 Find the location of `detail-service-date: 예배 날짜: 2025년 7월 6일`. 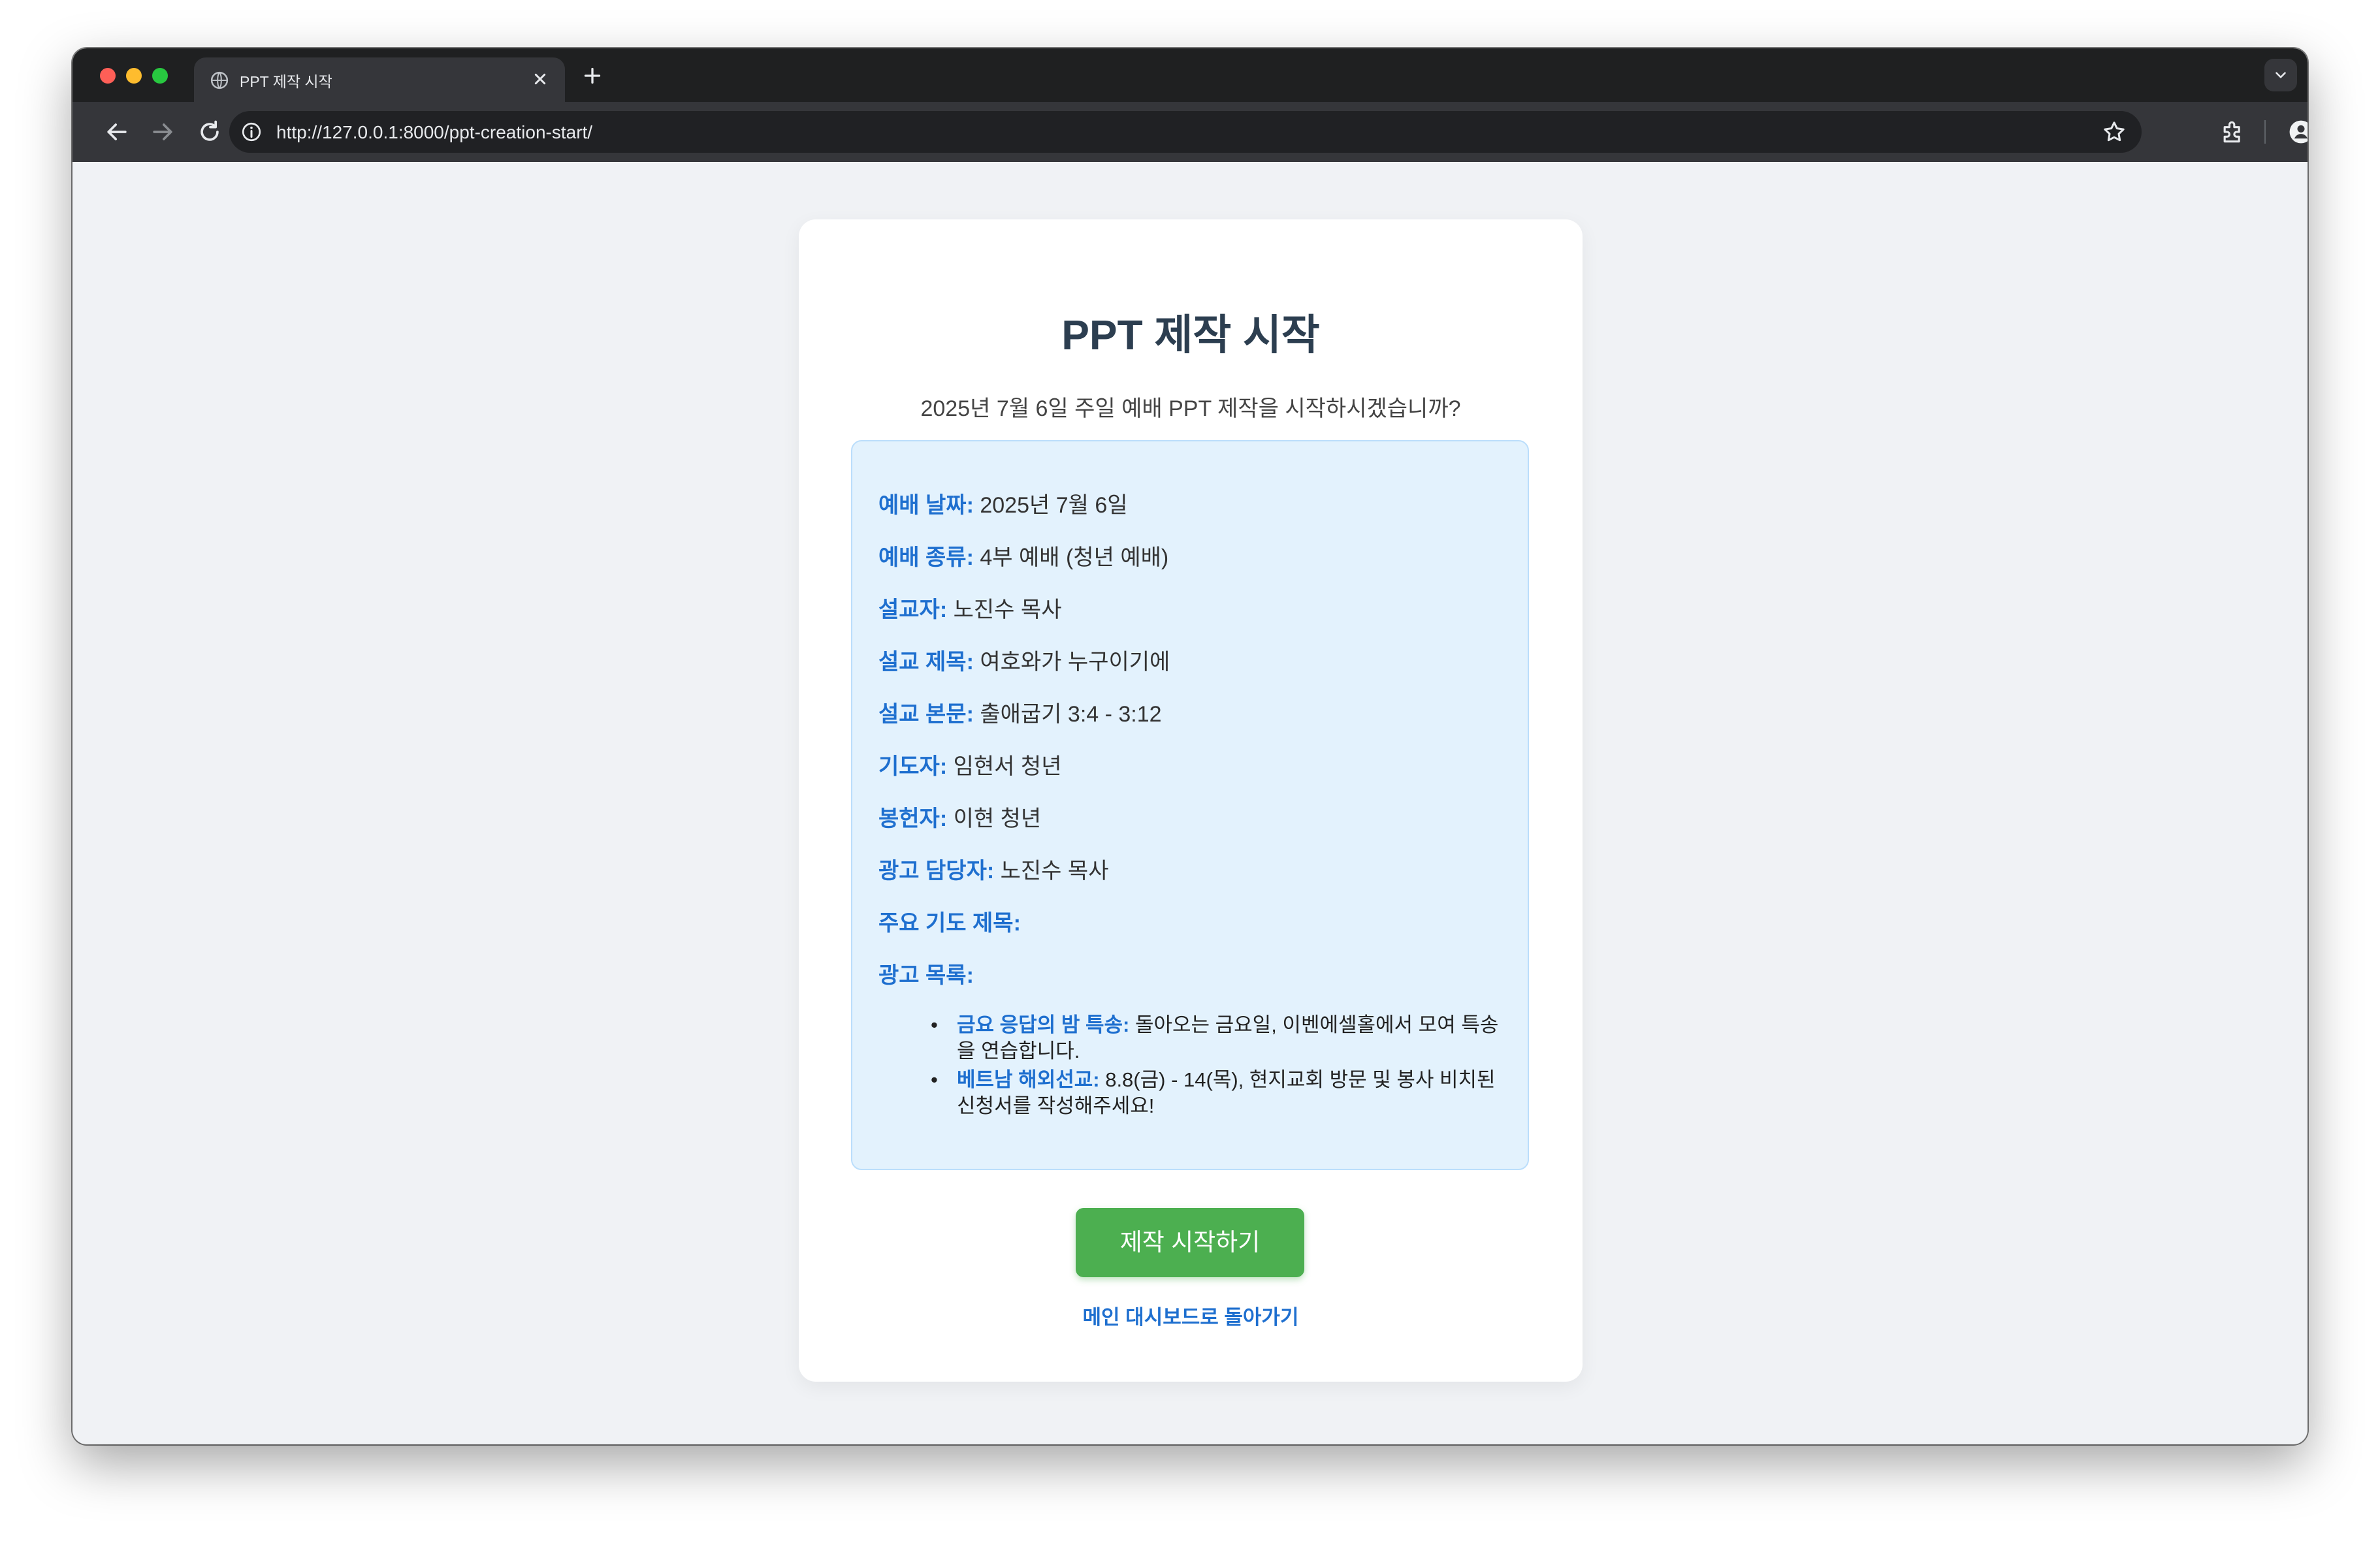

detail-service-date: 예배 날짜: 2025년 7월 6일 is located at coordinates (1003, 503).